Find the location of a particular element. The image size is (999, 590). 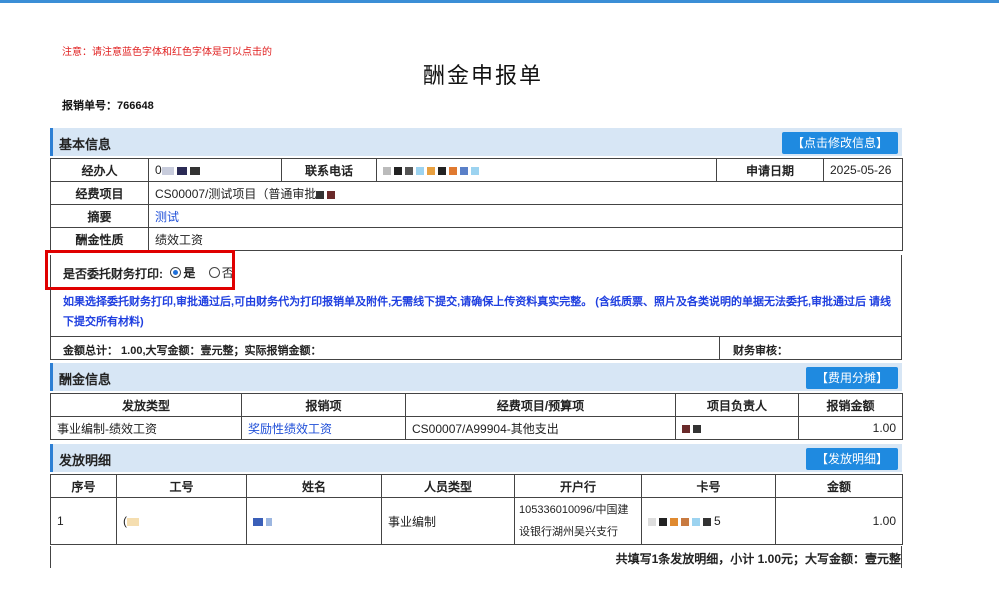

divider is located at coordinates (719, 348).